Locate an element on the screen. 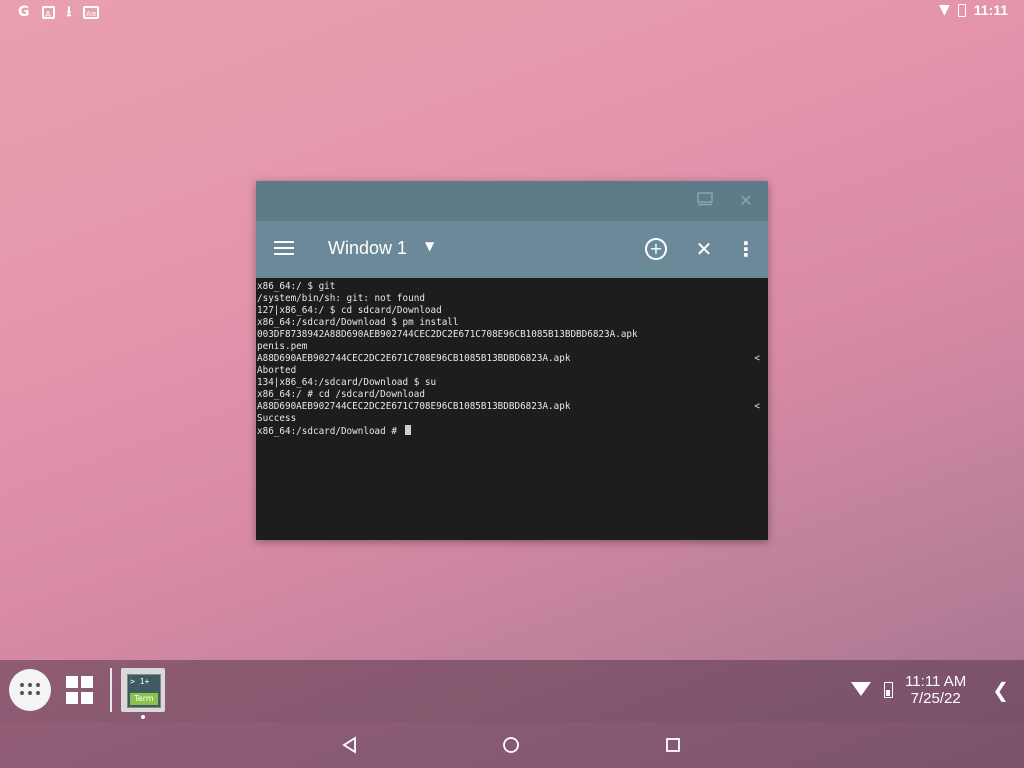 Image resolution: width=1024 pixels, height=768 pixels. subtitles-icon: A≡ is located at coordinates (91, 12).